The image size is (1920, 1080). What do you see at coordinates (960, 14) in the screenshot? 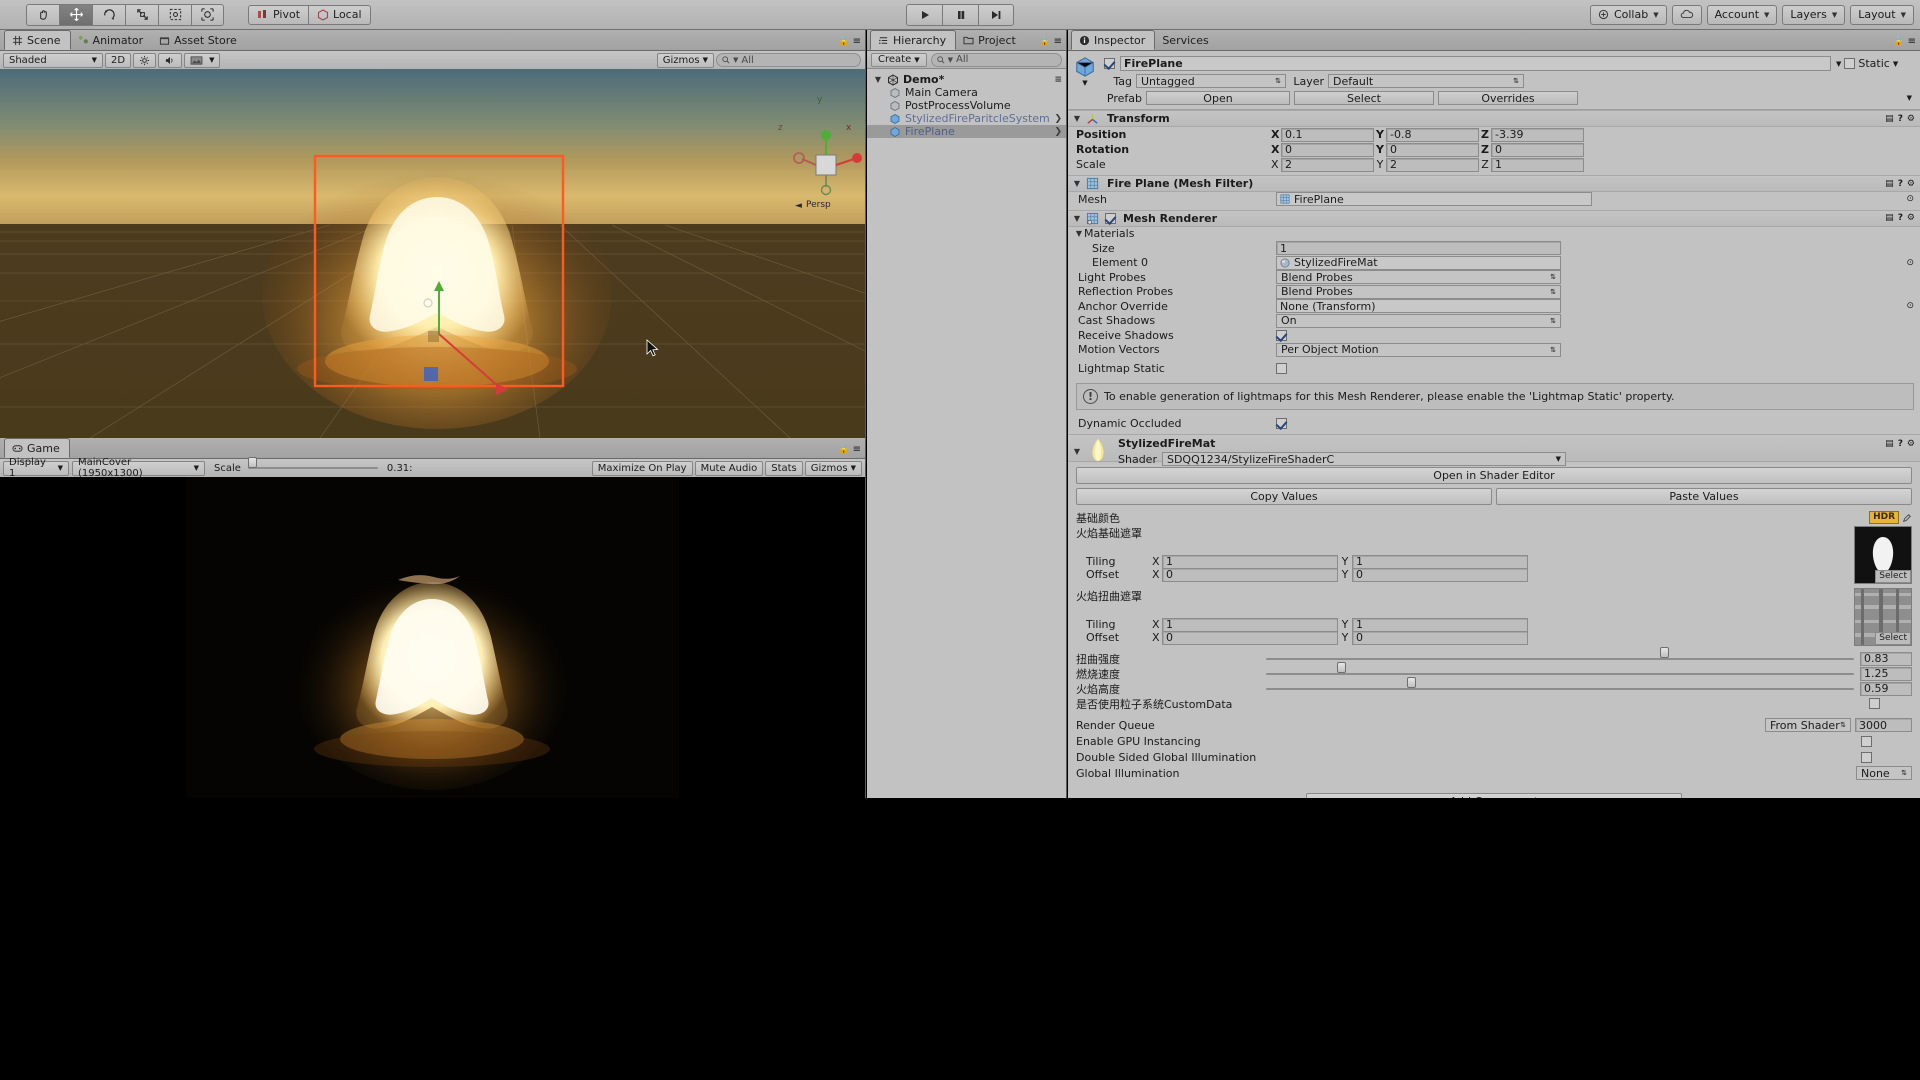
I see `pause-button` at bounding box center [960, 14].